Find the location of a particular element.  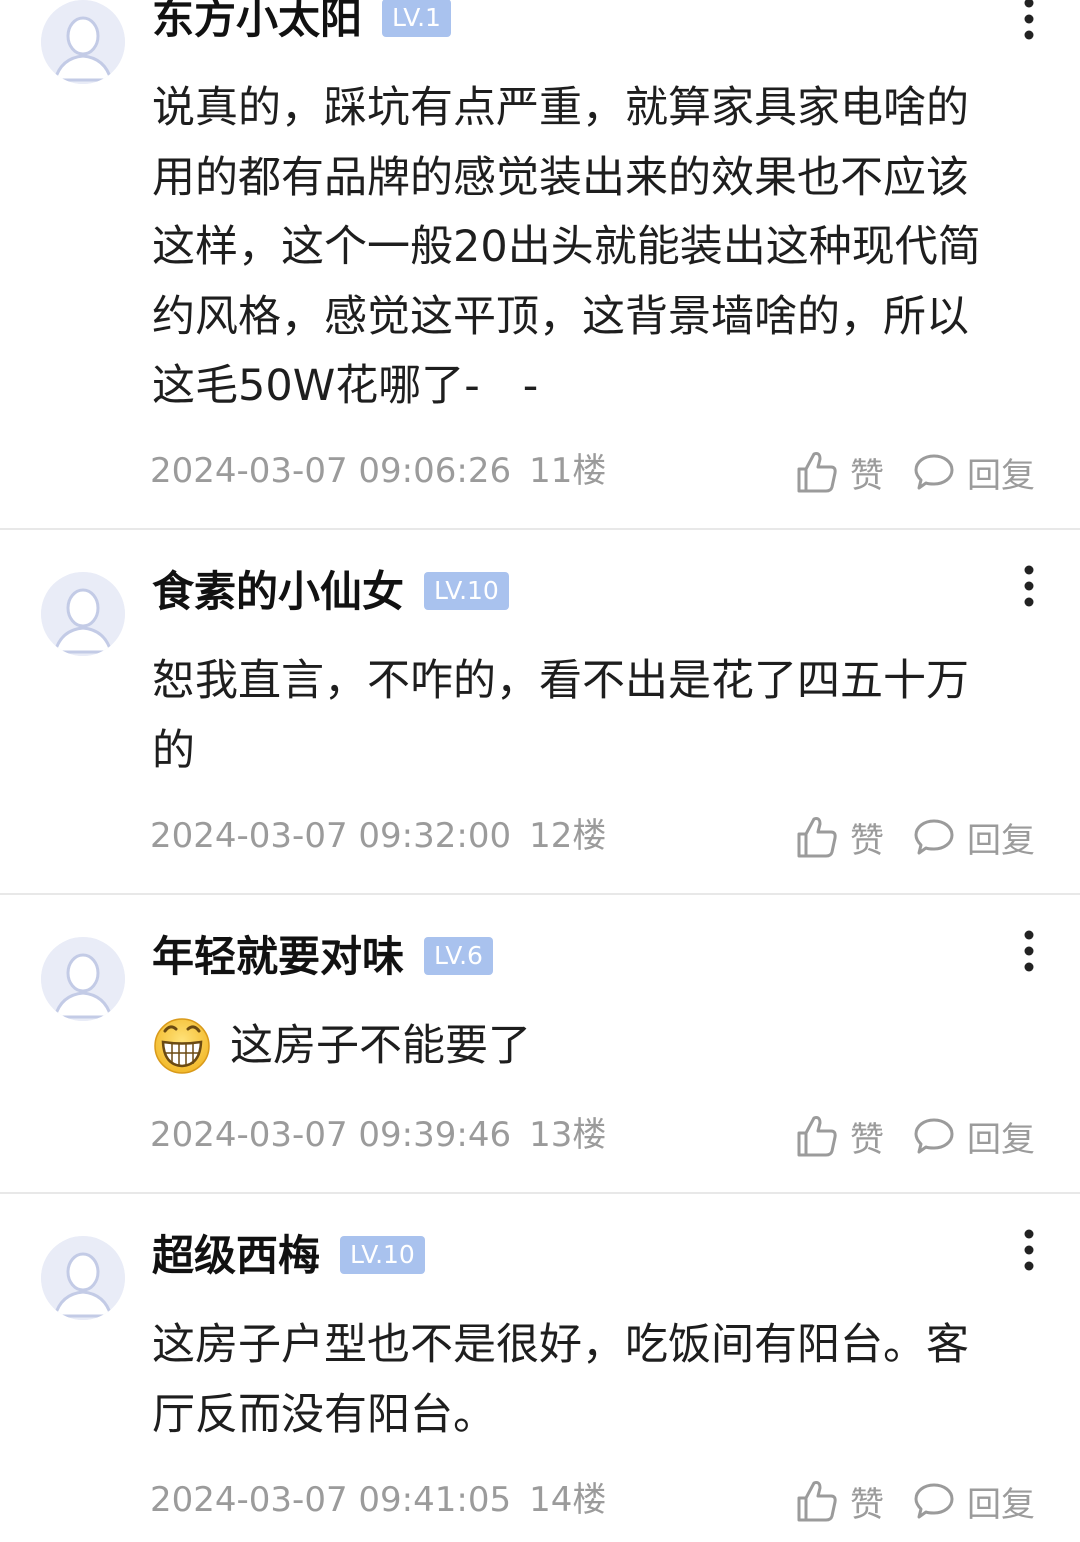

comment-text: 这房子户型也不是很好，吃饭间有阳台。客 厅反而没有阳台。 is located at coordinates (592, 1380).